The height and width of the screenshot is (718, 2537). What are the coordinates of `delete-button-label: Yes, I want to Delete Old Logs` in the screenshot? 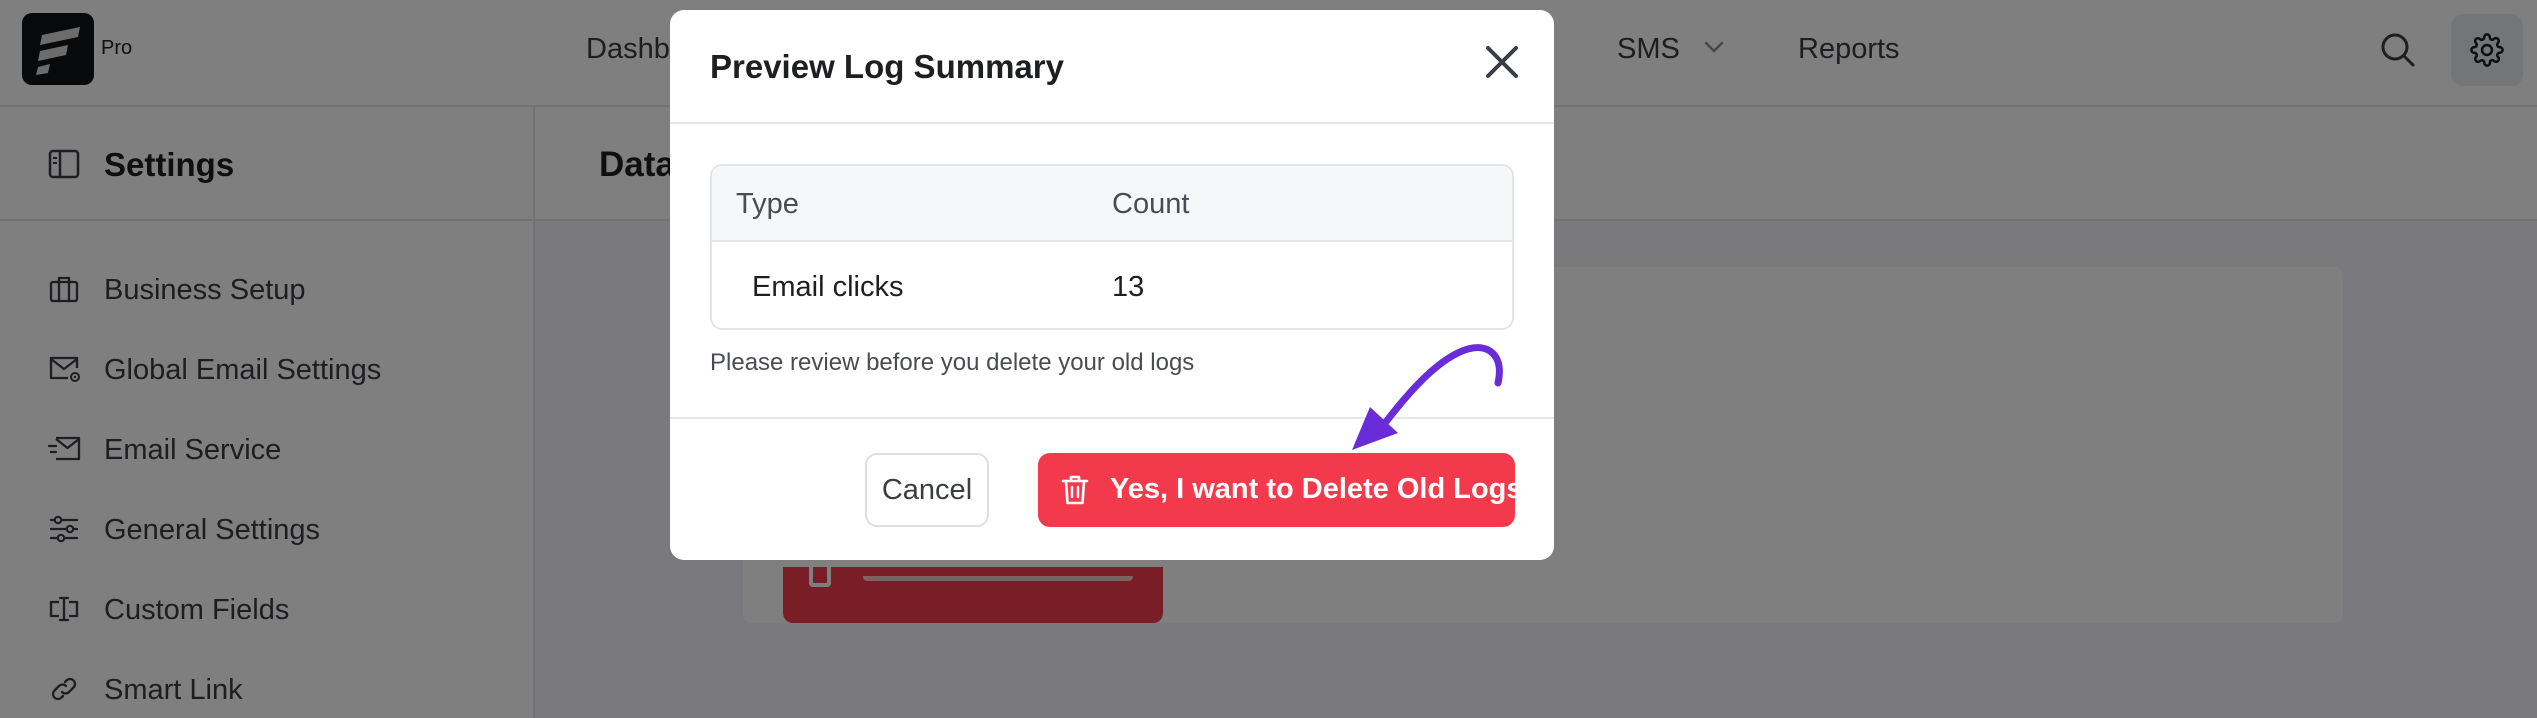 It's located at (1316, 489).